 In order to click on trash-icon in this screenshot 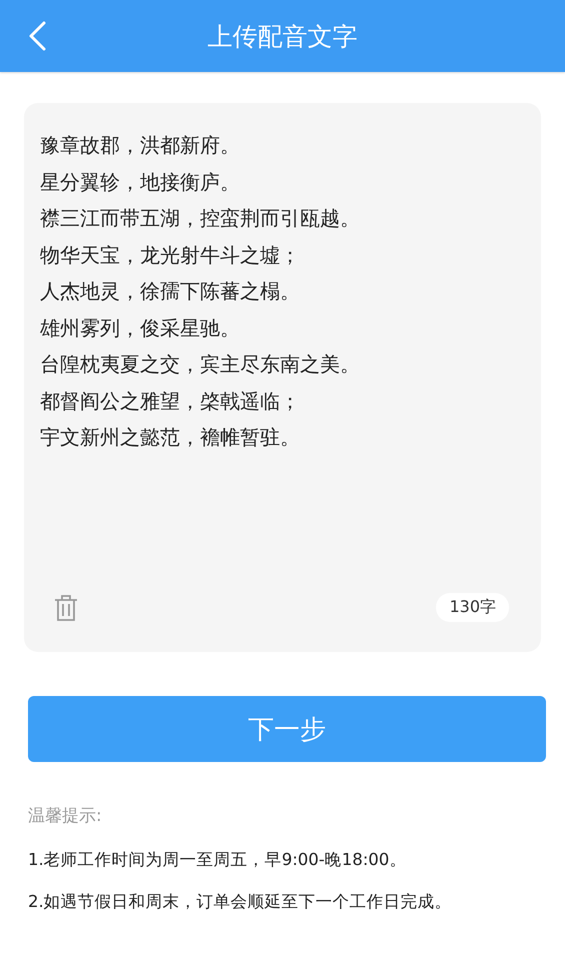, I will do `click(66, 608)`.